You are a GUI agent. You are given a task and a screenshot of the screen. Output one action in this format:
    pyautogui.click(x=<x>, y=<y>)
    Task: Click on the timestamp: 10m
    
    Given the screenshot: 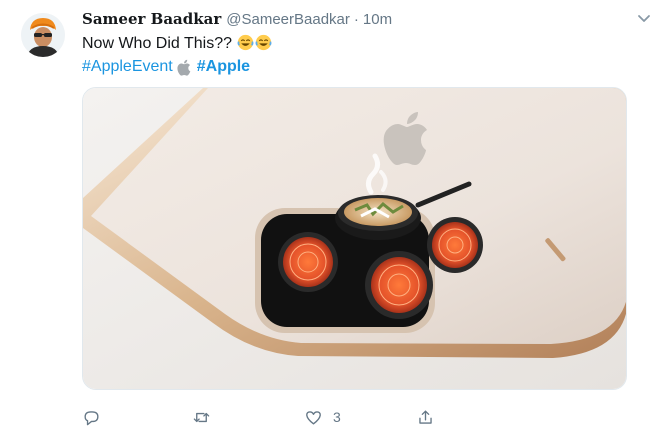 What is the action you would take?
    pyautogui.click(x=377, y=19)
    